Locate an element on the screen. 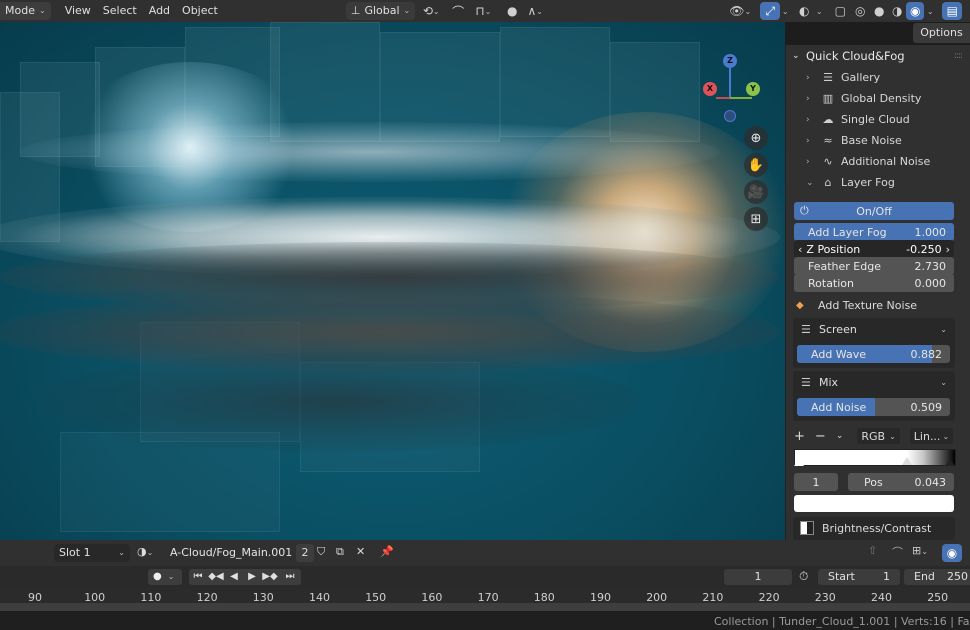 The width and height of the screenshot is (970, 630). subpanel-single-cloud: › ☁ Single Cloud is located at coordinates (878, 119).